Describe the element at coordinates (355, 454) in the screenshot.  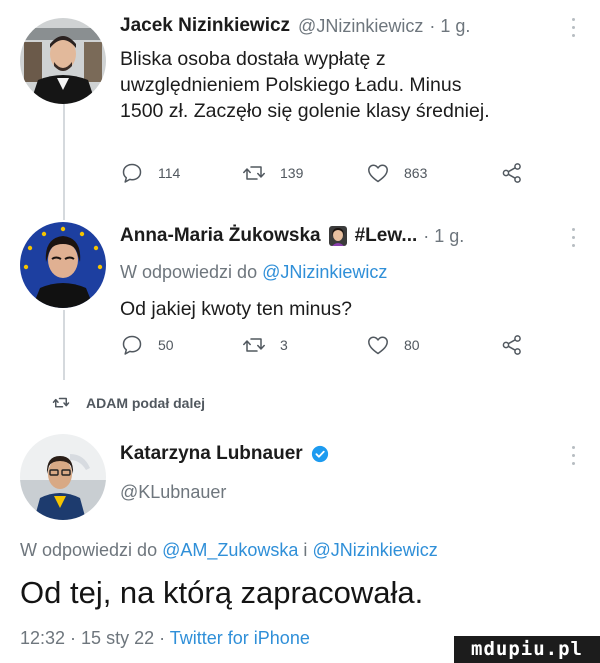
I see `tweet-header: Katarzyna Lubnauer` at that location.